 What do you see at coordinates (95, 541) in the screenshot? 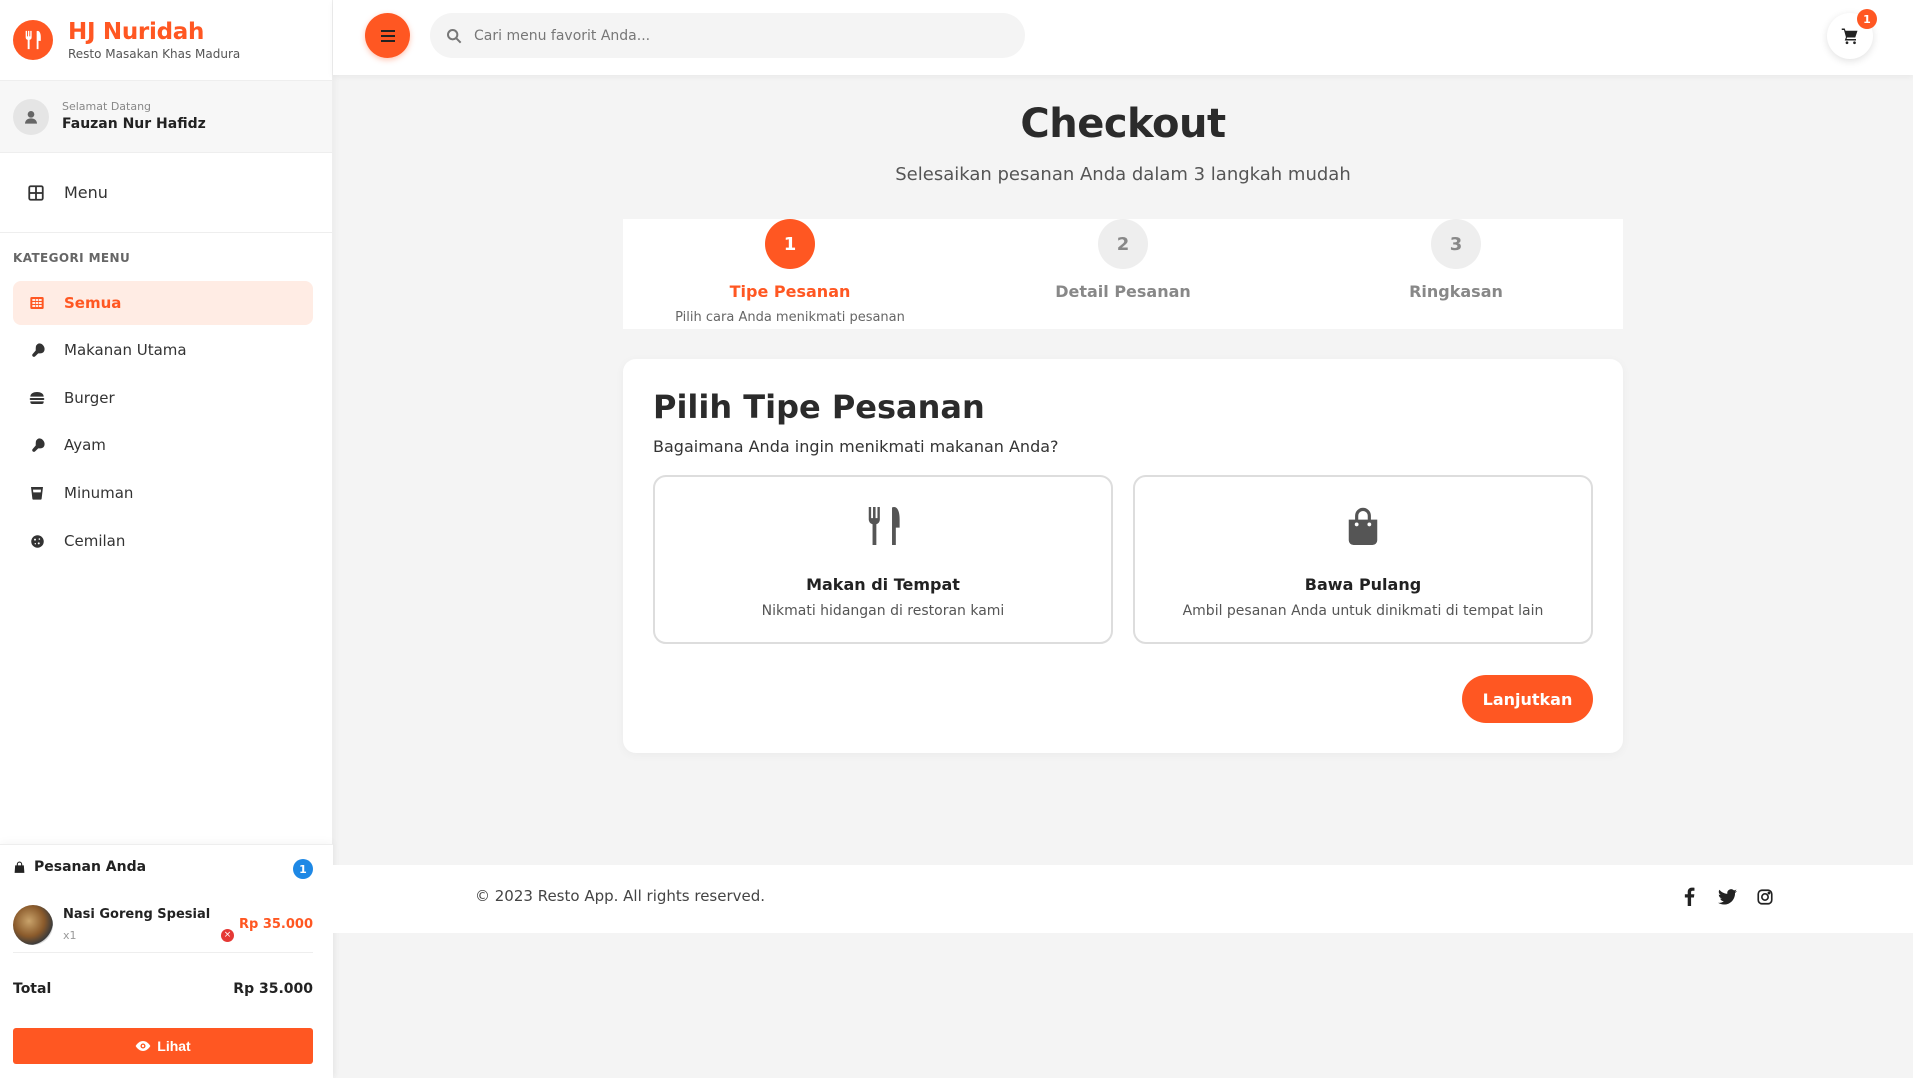
I see `category-label: Cemilan` at bounding box center [95, 541].